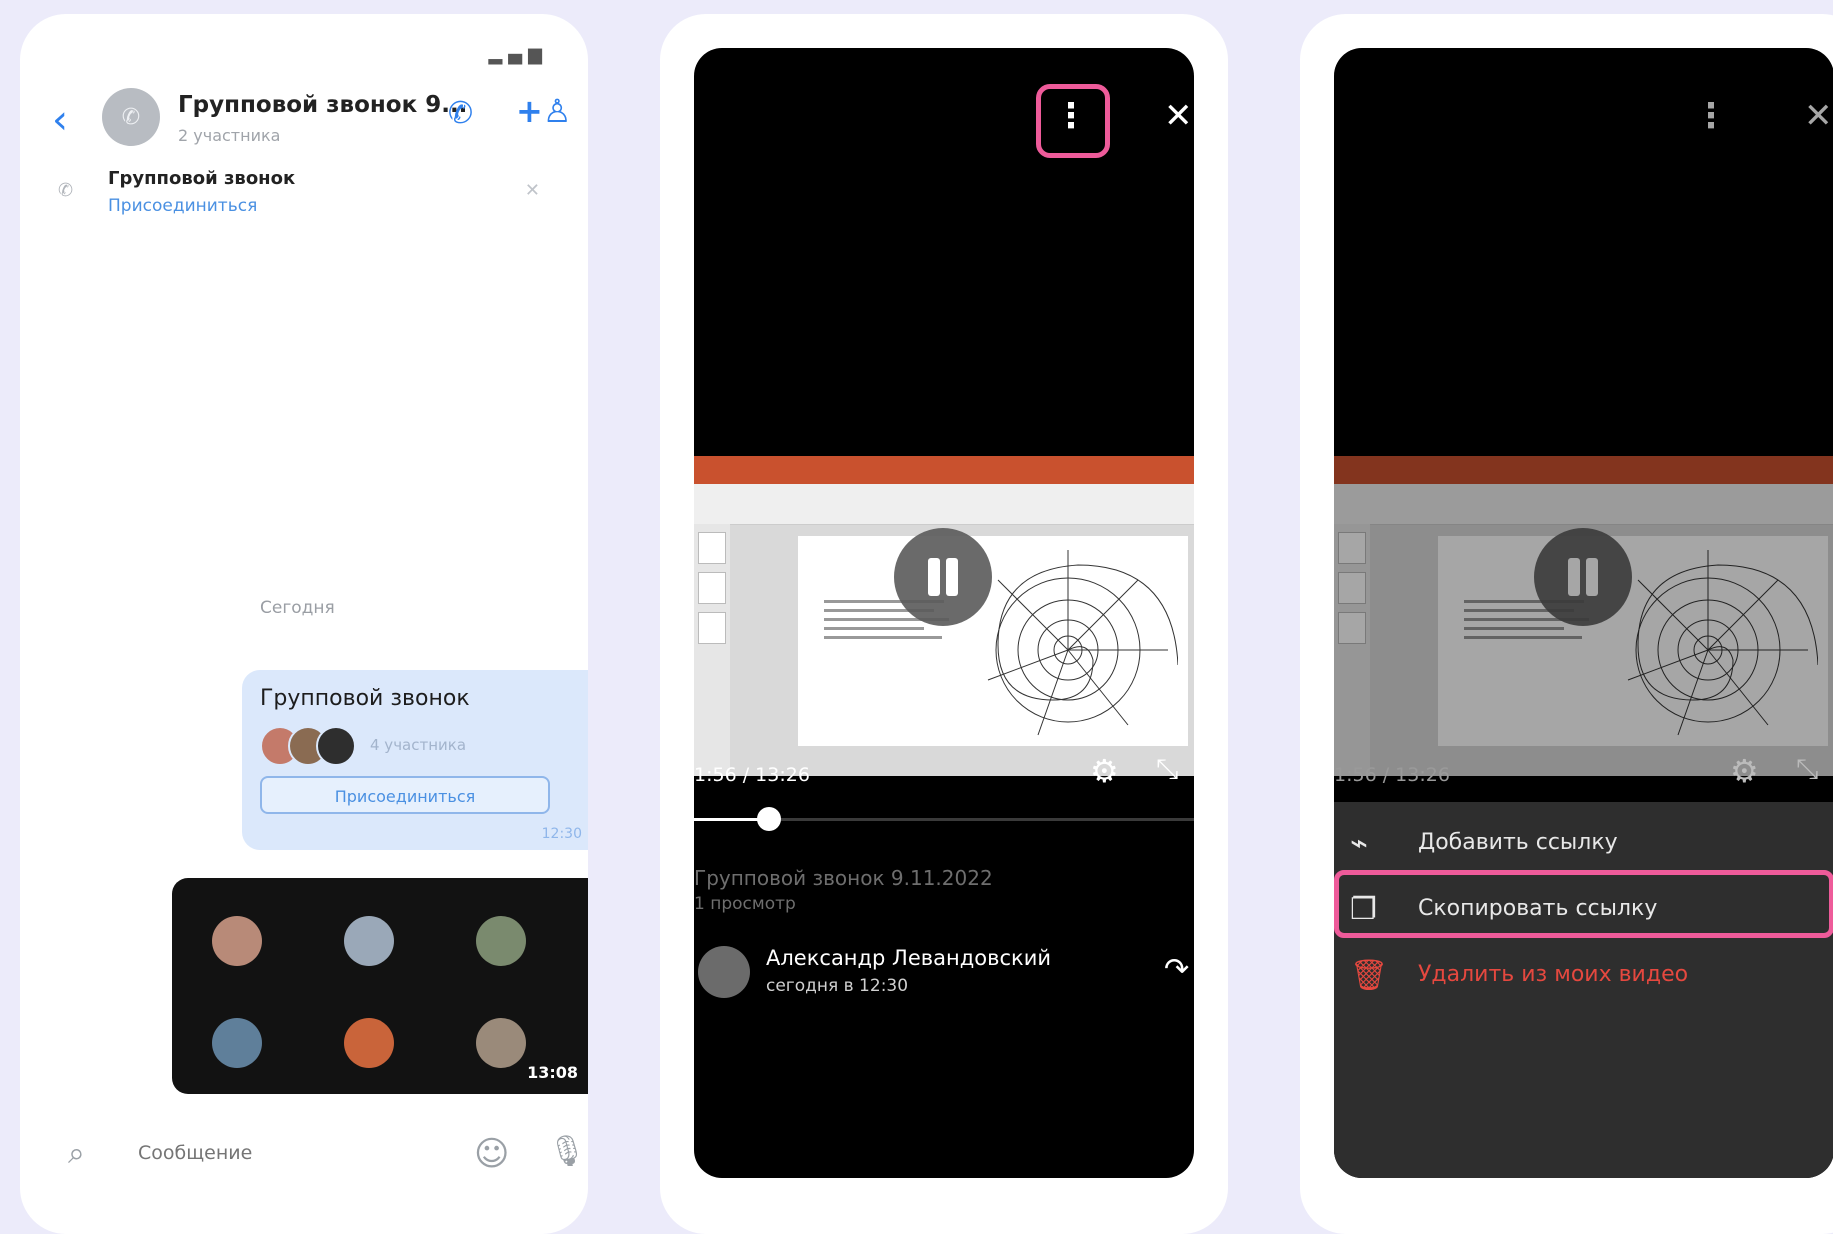  What do you see at coordinates (365, 698) in the screenshot?
I see `bubble-title: Групповой звонок` at bounding box center [365, 698].